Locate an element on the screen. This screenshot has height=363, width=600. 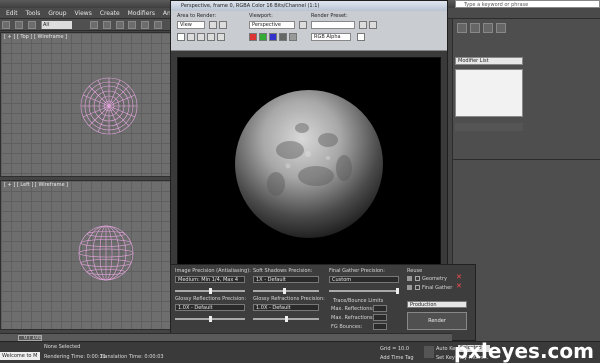
glossy-refractions-slider is located at coordinates (286, 319).